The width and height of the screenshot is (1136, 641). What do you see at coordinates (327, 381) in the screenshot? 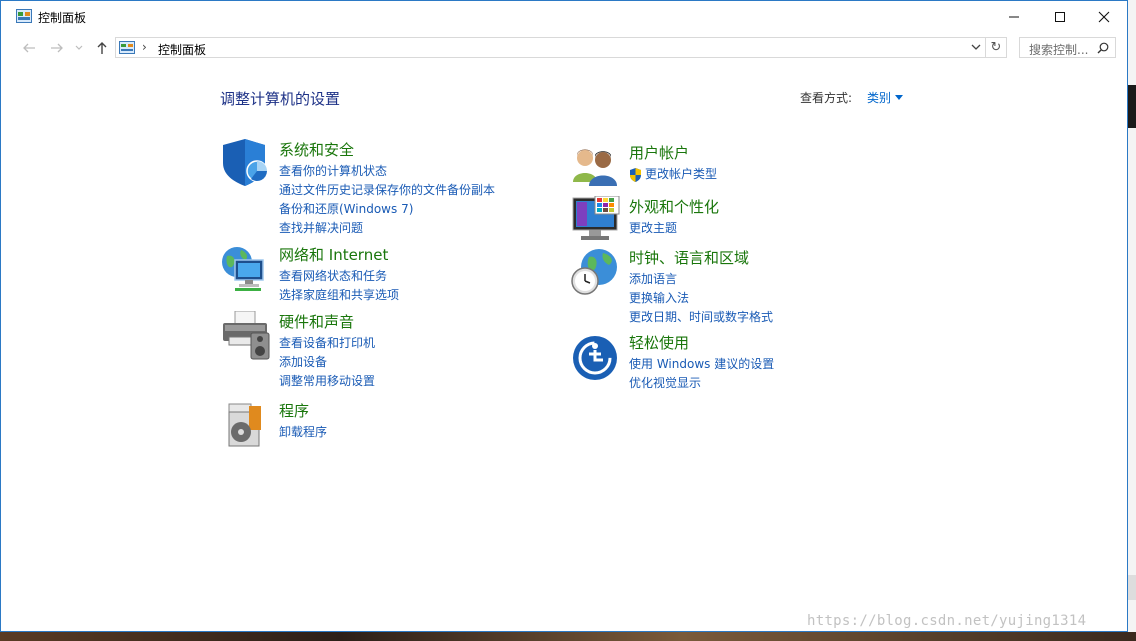
I see `link-mobility-settings: 调整常用移动设置` at bounding box center [327, 381].